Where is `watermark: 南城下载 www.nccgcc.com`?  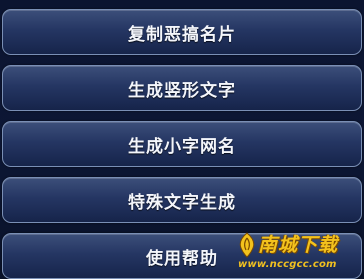
watermark: 南城下载 www.nccgcc.com is located at coordinates (297, 253).